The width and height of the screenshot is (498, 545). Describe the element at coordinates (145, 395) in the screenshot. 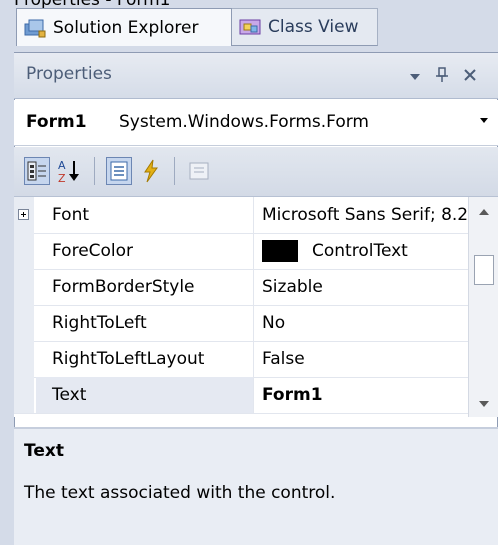

I see `property-name: Text` at that location.